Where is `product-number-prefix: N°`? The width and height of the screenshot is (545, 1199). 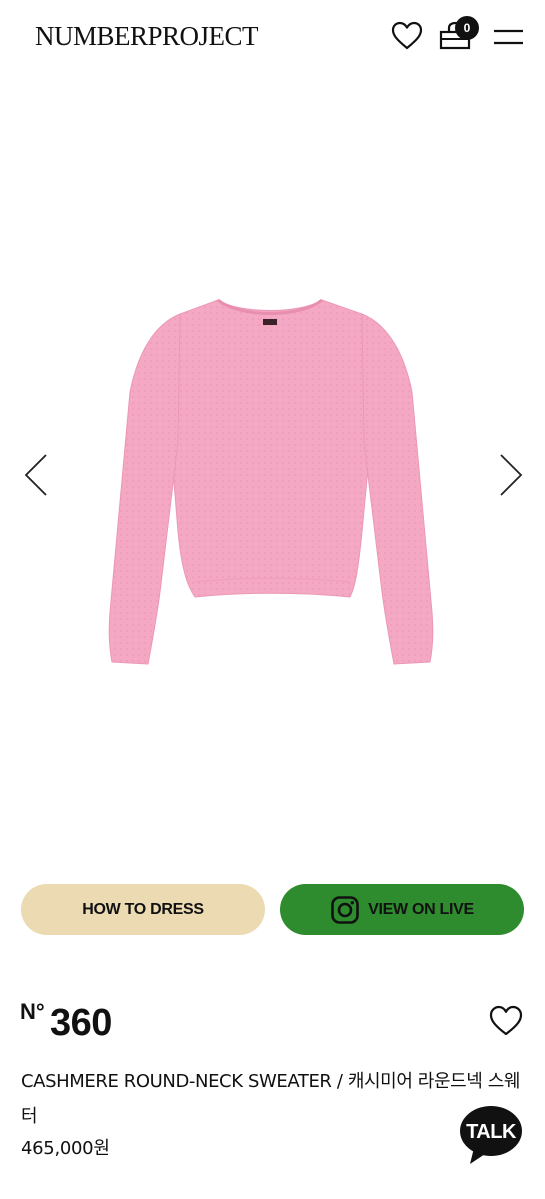
product-number-prefix: N° is located at coordinates (32, 1011).